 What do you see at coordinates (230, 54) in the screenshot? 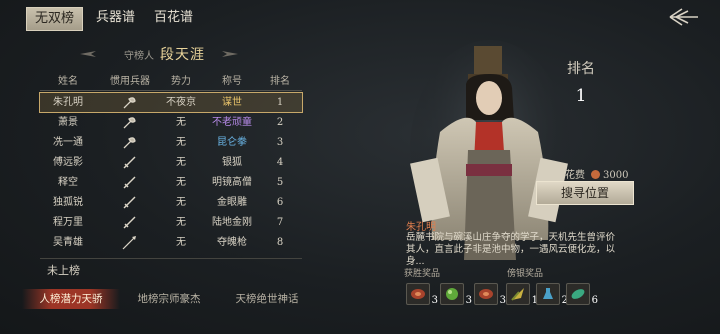
I see `right-ornament-icon` at bounding box center [230, 54].